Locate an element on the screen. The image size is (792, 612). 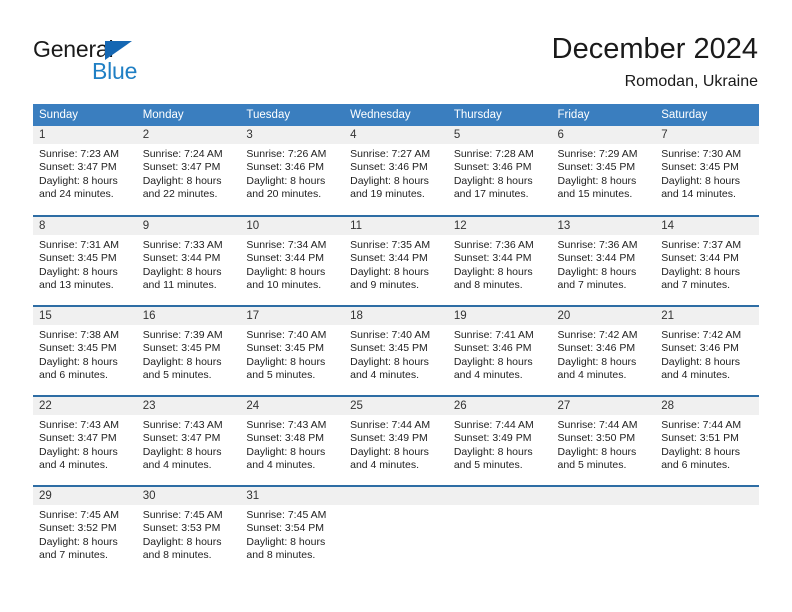
day-number: 29 is located at coordinates (85, 496).